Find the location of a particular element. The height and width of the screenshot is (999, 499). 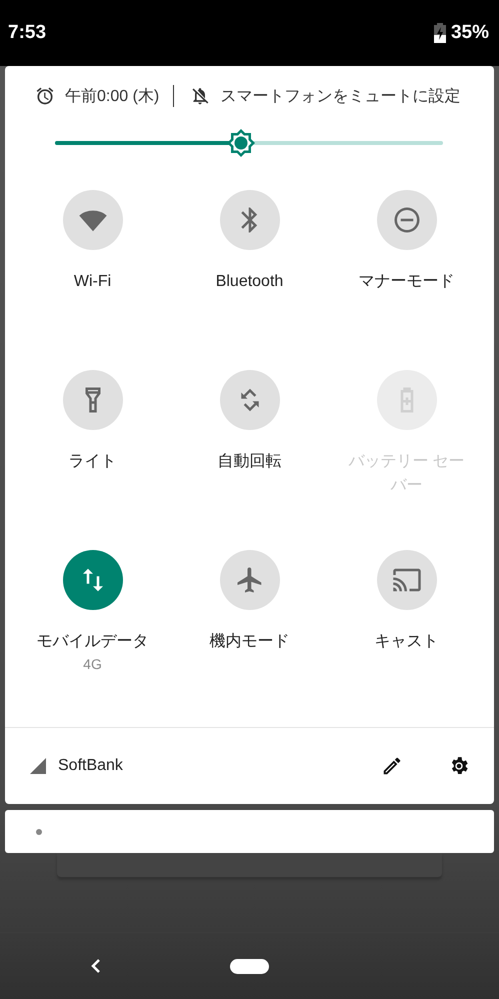

home-button is located at coordinates (249, 966).